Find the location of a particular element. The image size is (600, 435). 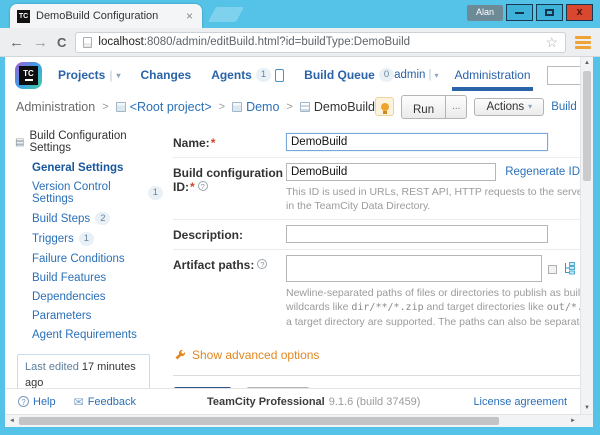

window-maximize-button is located at coordinates (549, 12).